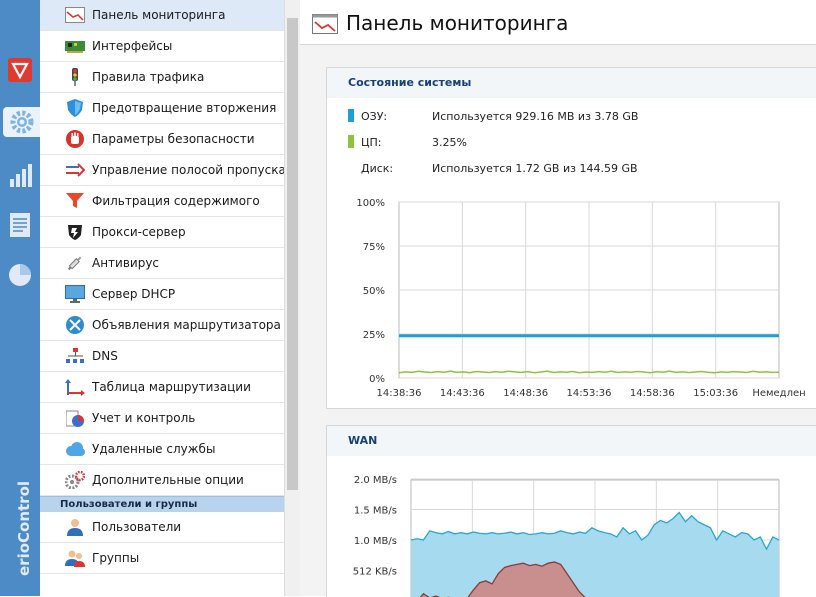 This screenshot has height=597, width=816. I want to click on user-icon, so click(75, 527).